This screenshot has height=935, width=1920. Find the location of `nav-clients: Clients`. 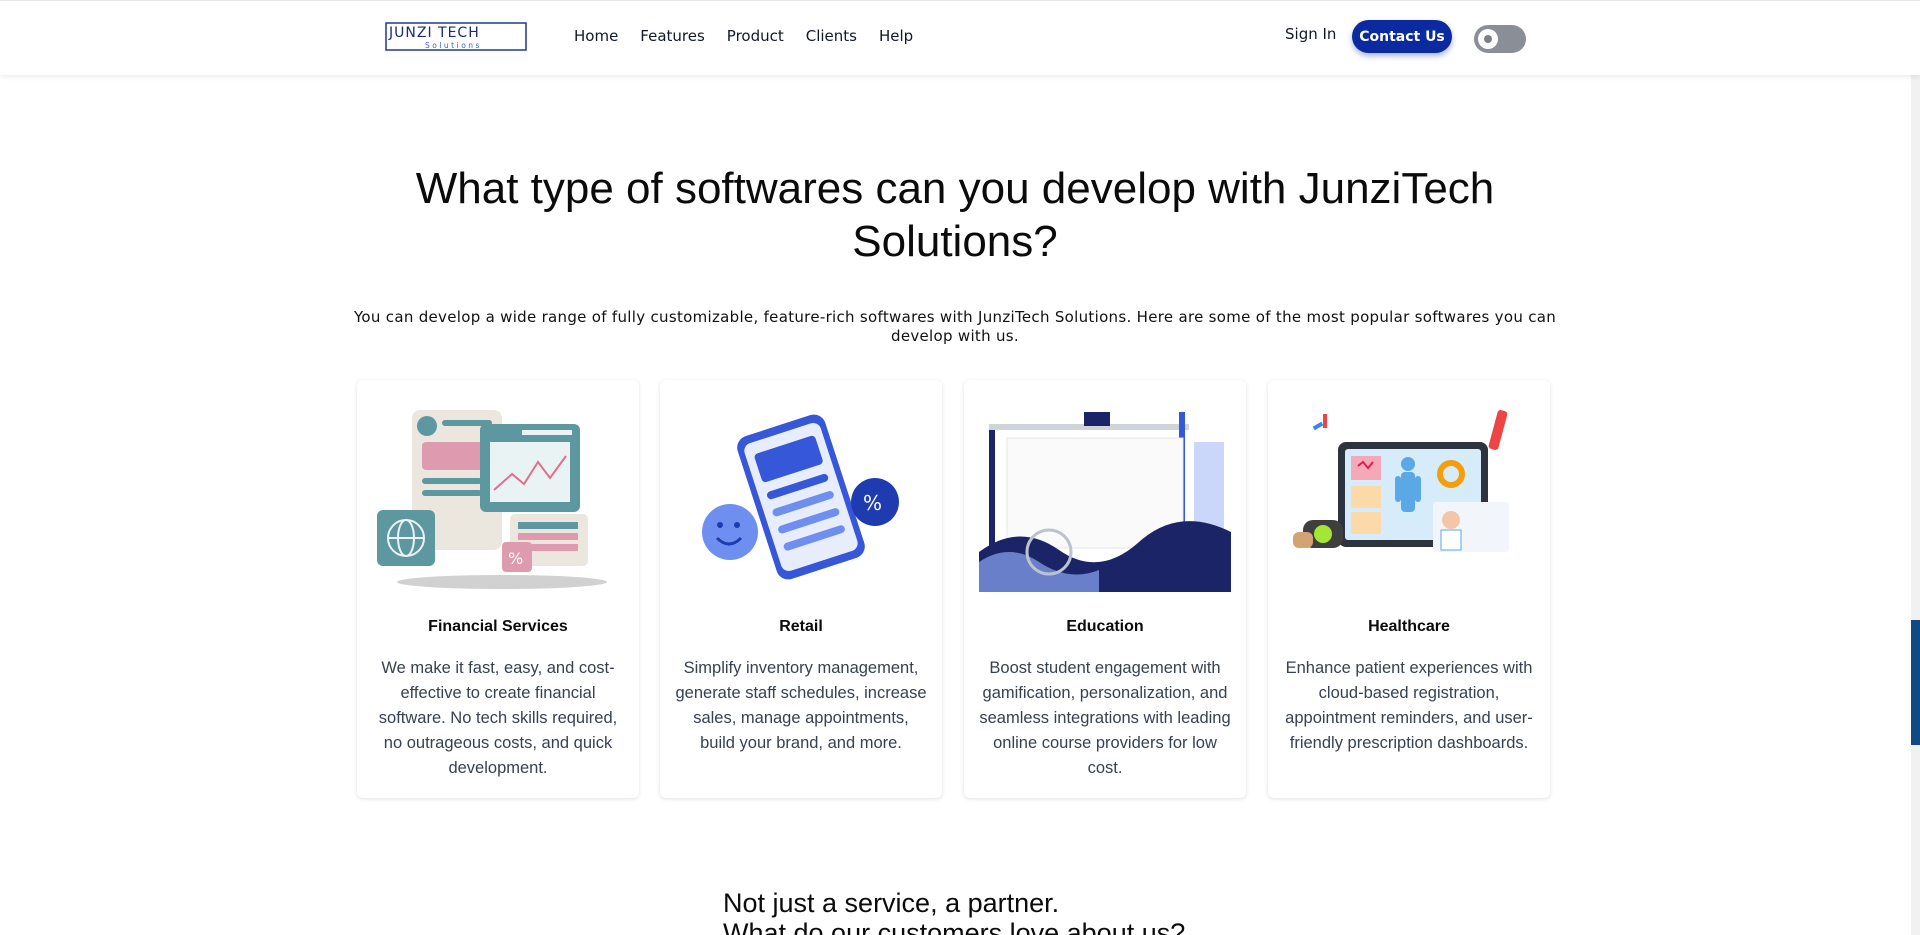

nav-clients: Clients is located at coordinates (831, 36).